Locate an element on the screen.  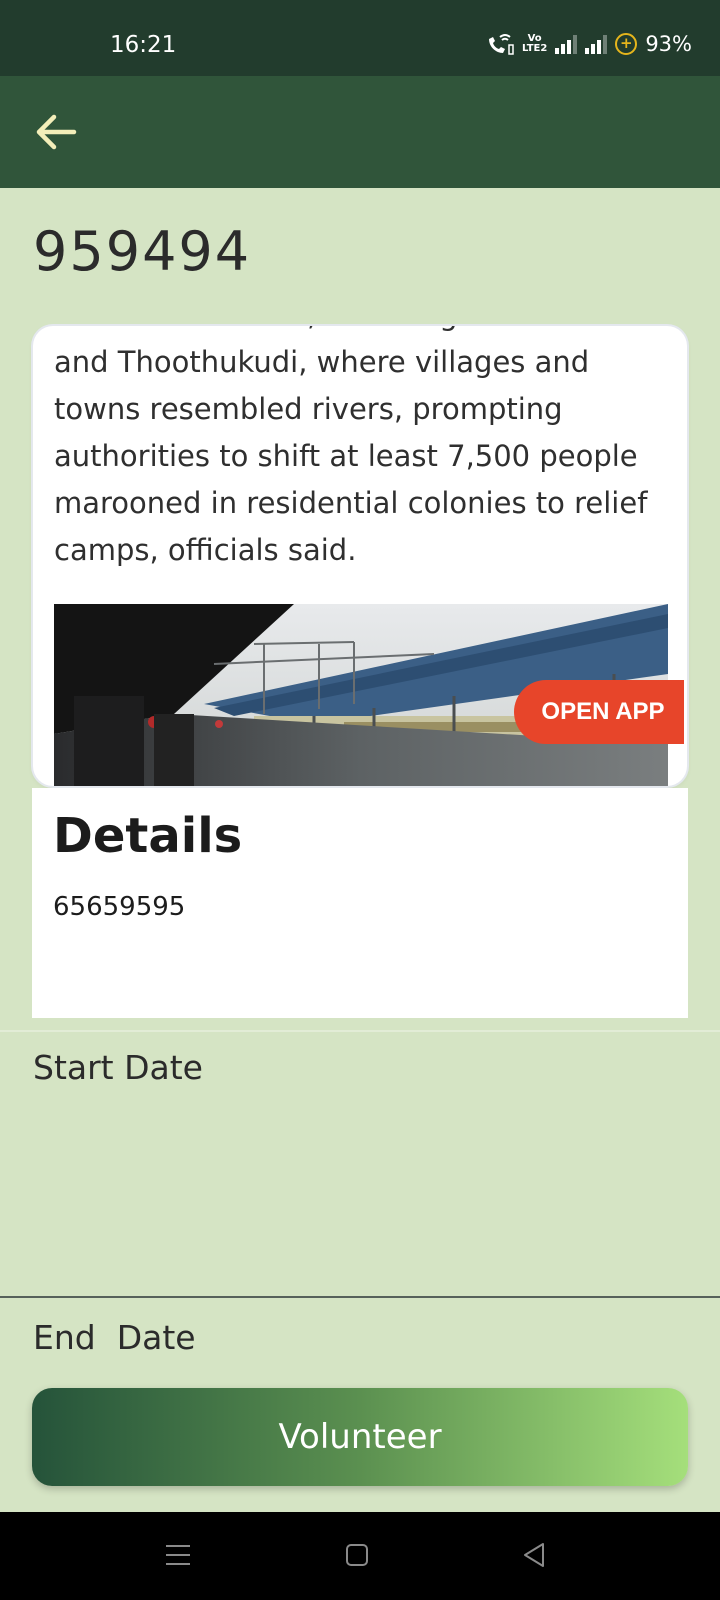
start-date-label: Start Date is located at coordinates (118, 1067).